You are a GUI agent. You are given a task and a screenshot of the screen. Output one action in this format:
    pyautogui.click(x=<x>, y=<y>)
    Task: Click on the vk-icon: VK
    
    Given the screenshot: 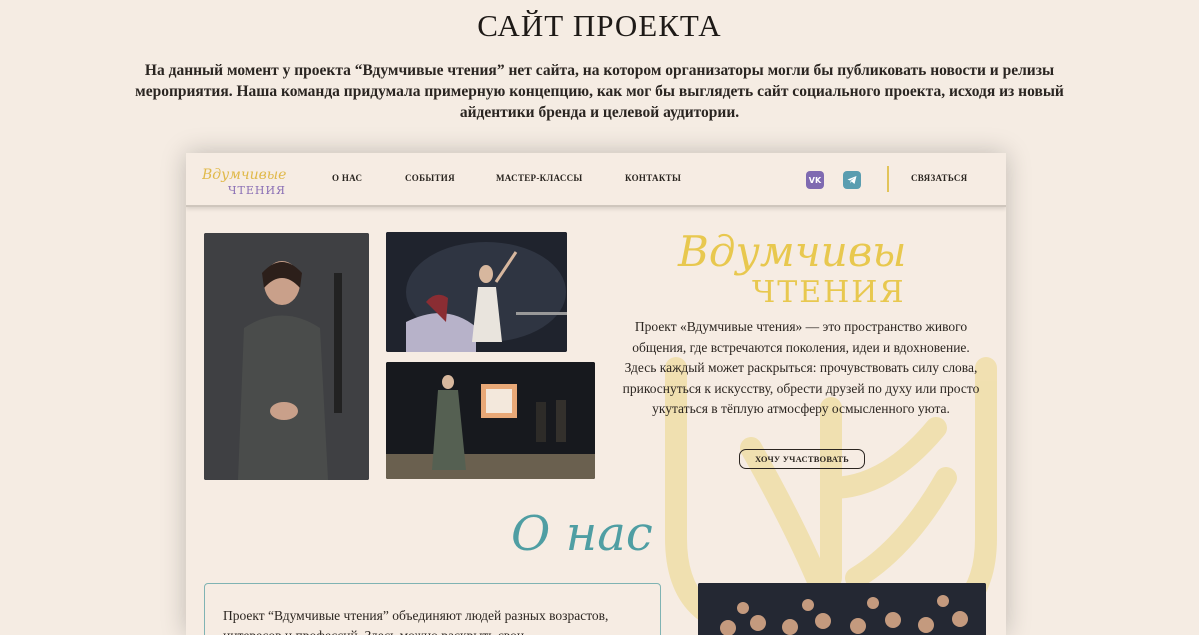 What is the action you would take?
    pyautogui.click(x=815, y=180)
    